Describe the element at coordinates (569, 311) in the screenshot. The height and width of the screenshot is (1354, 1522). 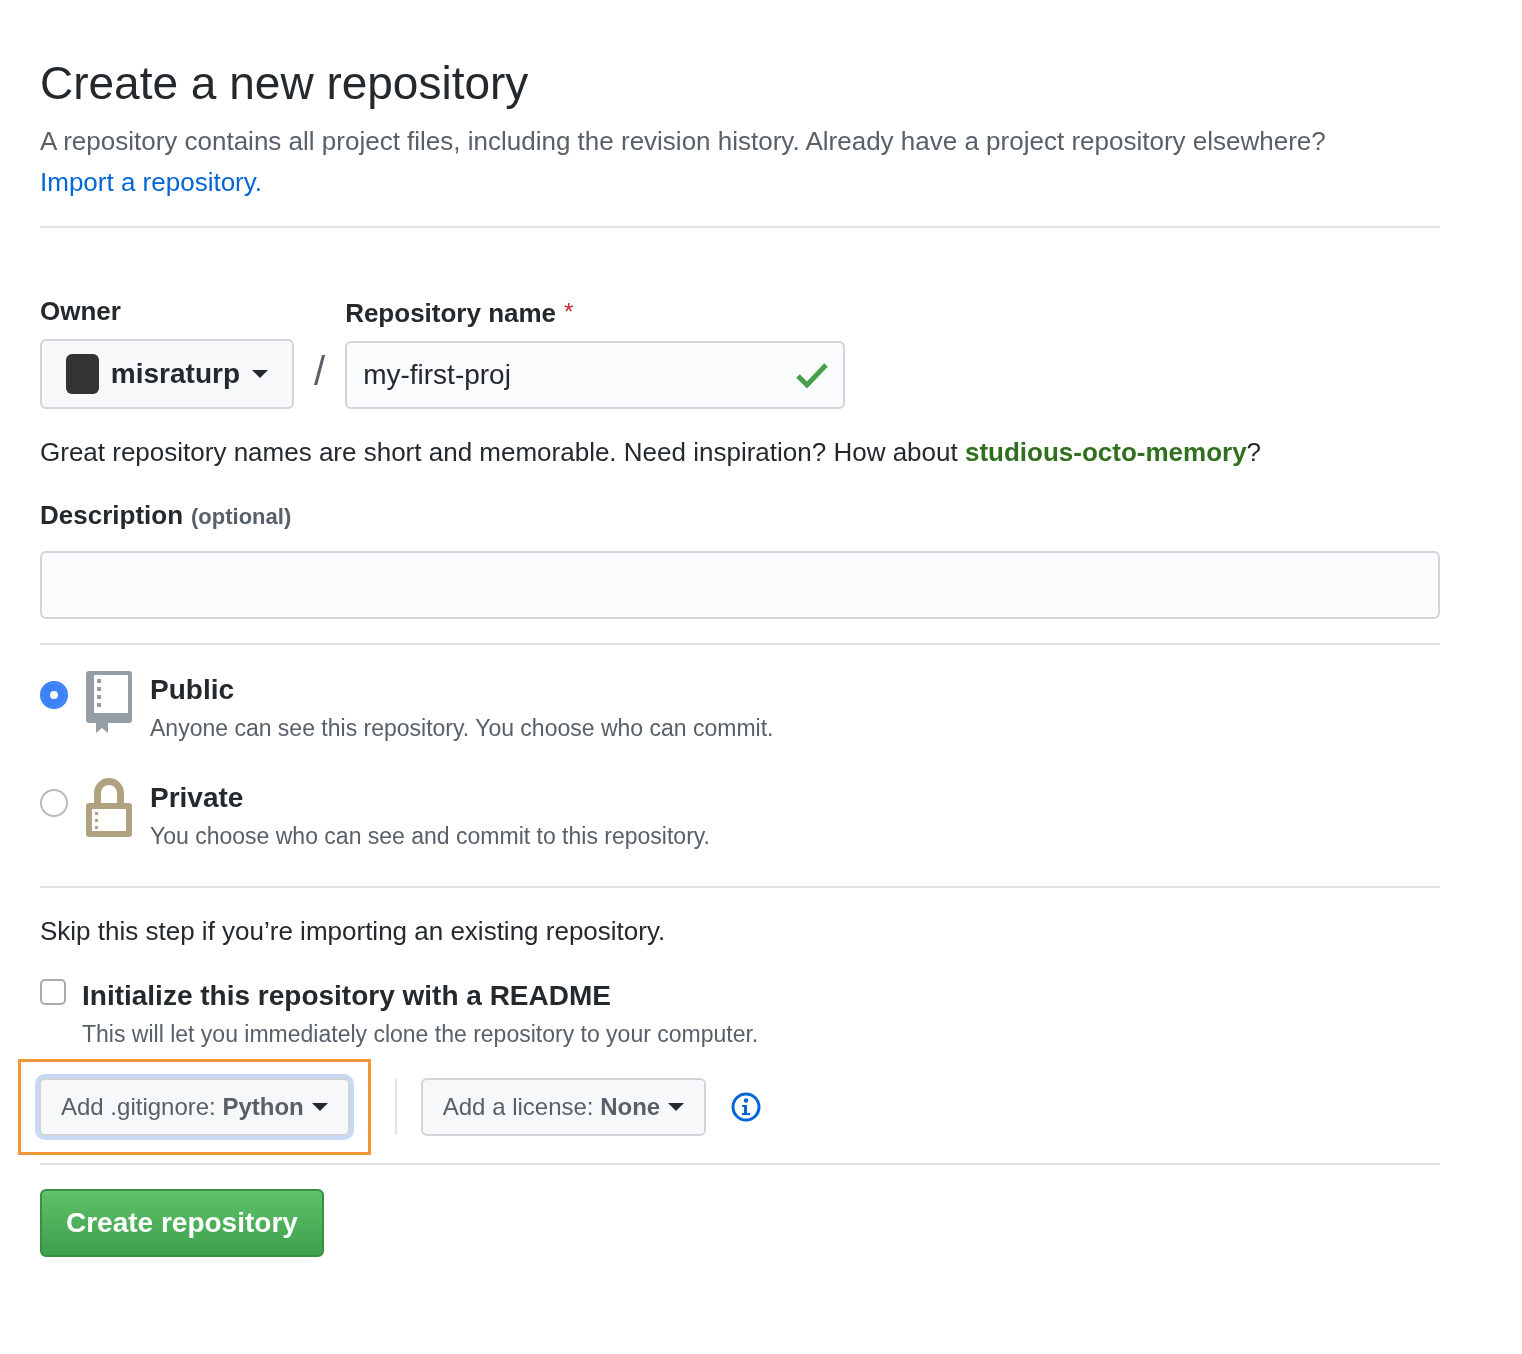
I see `required-mark: *` at that location.